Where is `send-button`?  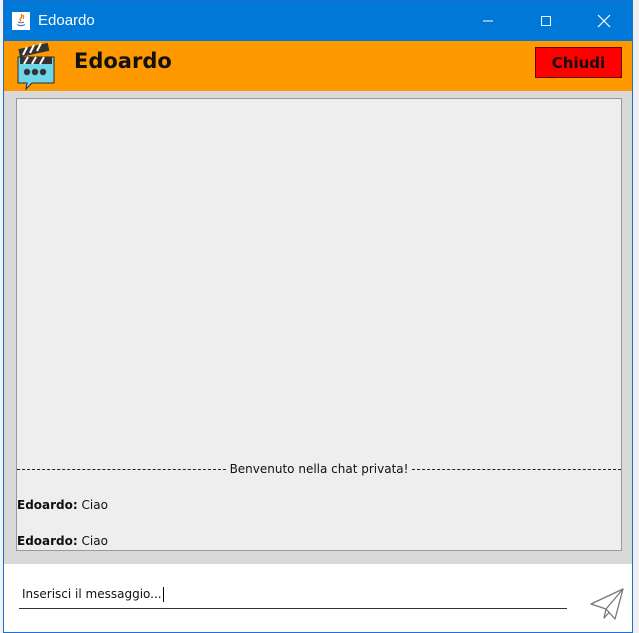 send-button is located at coordinates (607, 604).